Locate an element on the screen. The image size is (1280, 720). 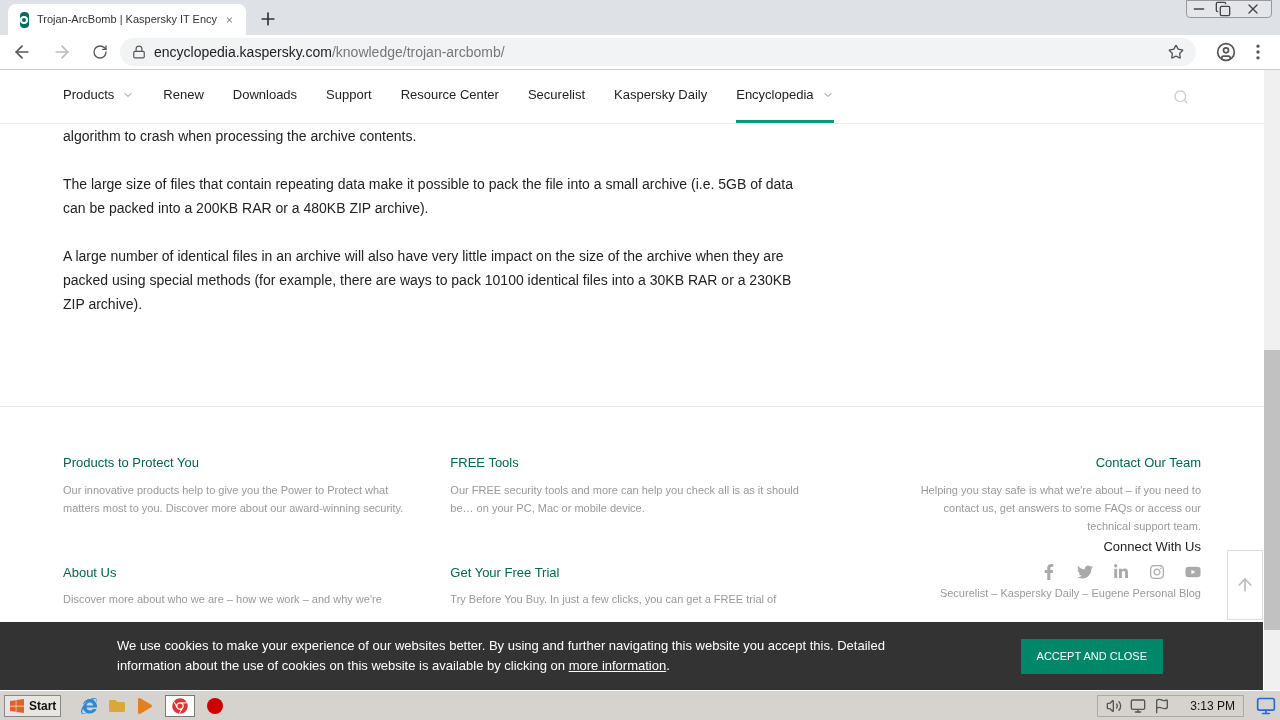
tab-title: Trojan-ArcBomb | Kaspersky IT Ency is located at coordinates (127, 20).